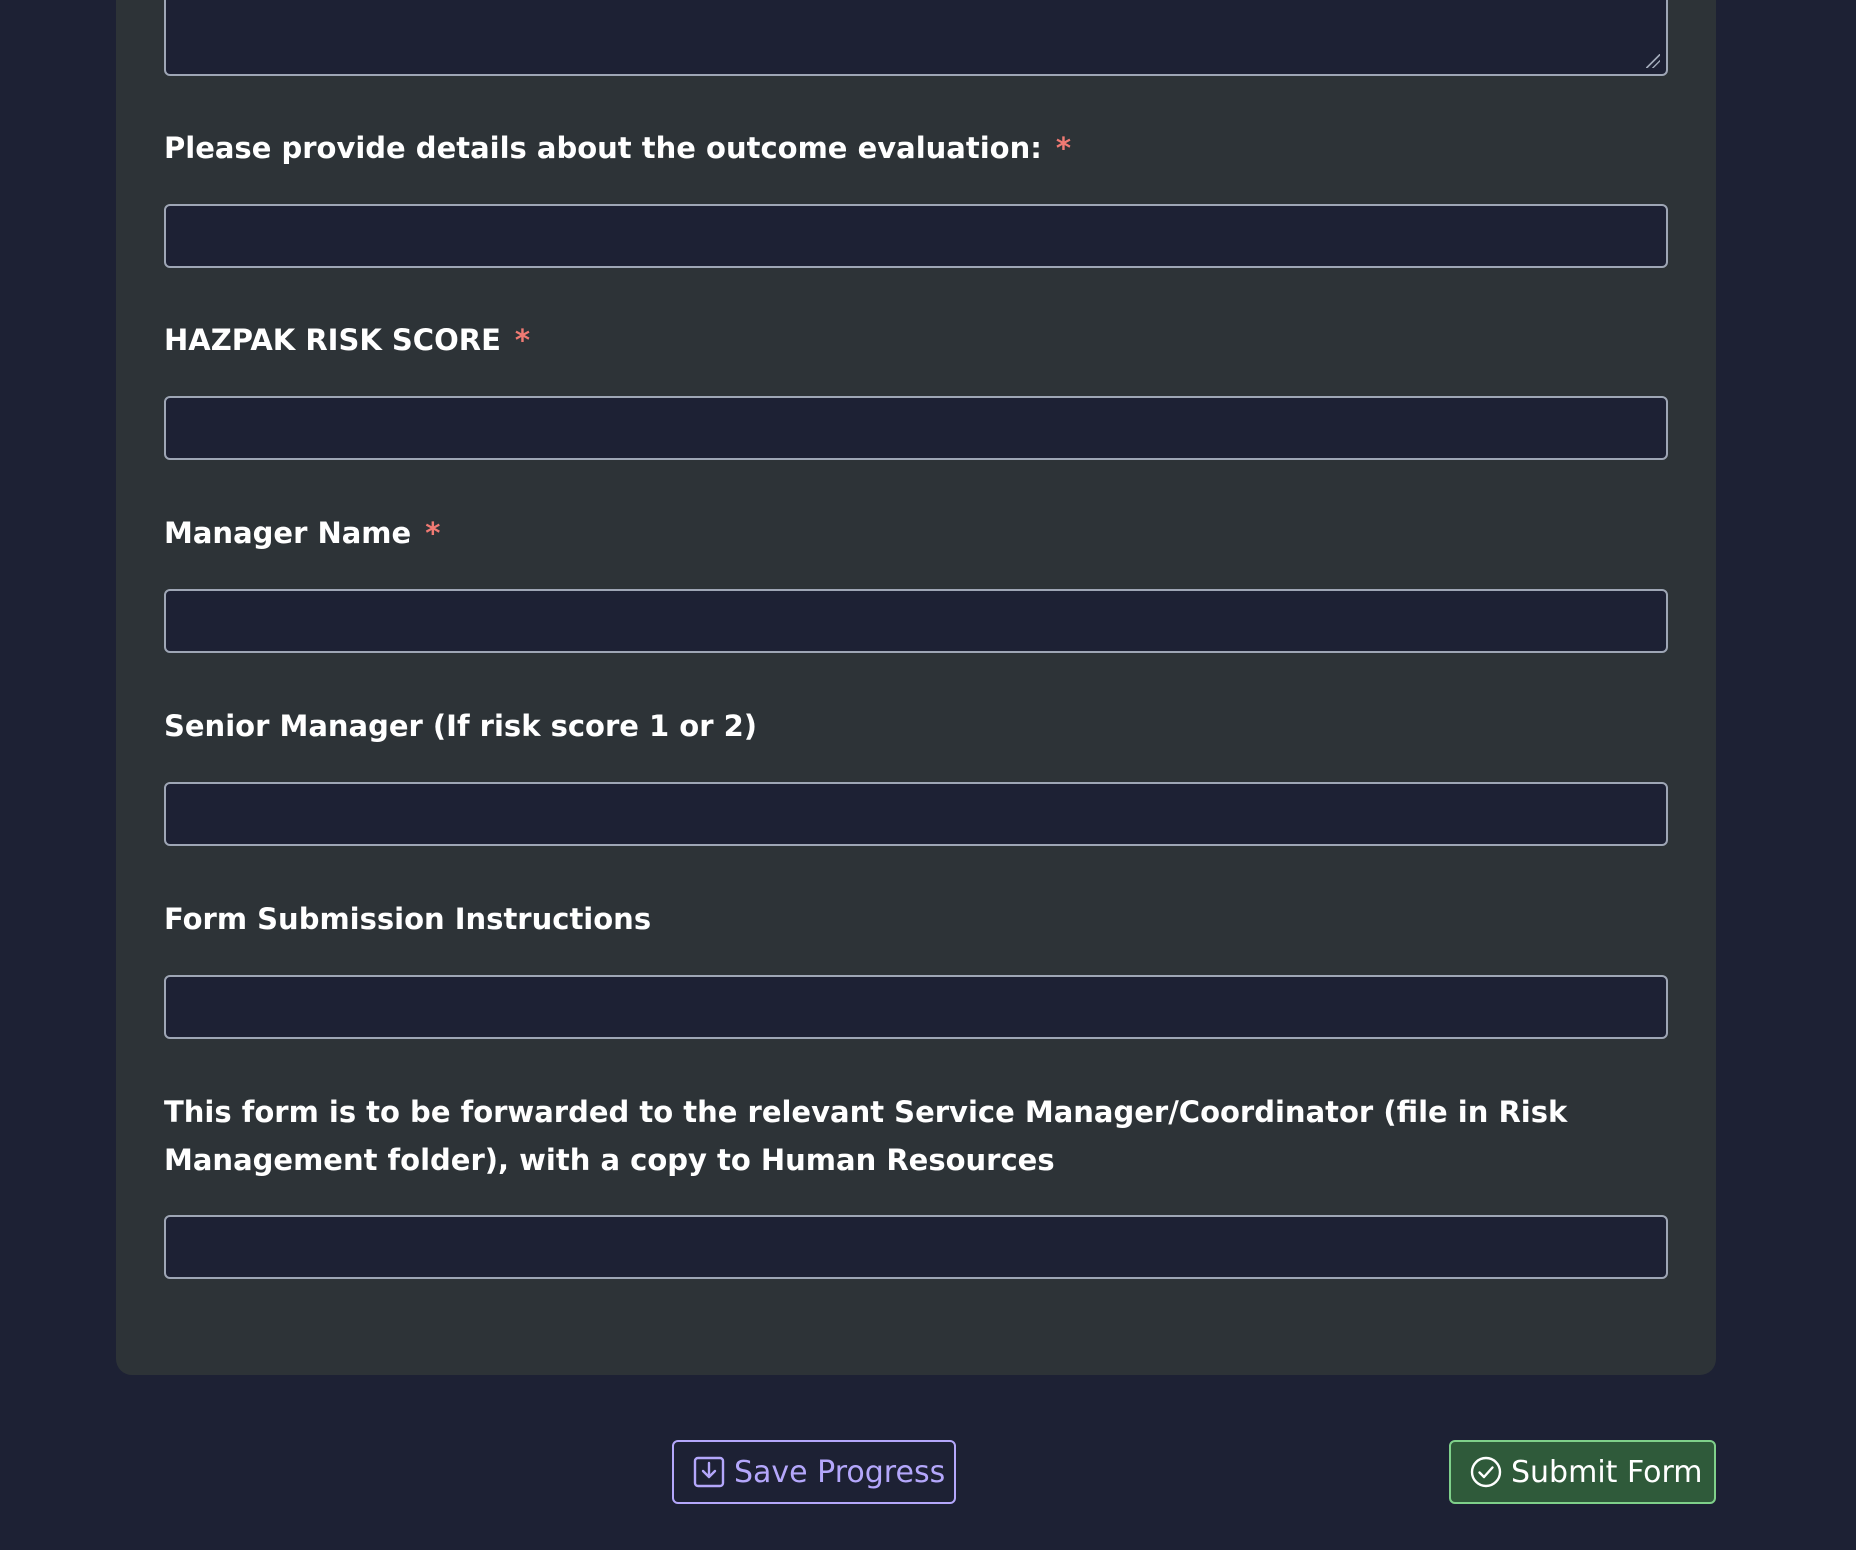 This screenshot has width=1856, height=1550. Describe the element at coordinates (1486, 1472) in the screenshot. I see `check-circle-icon` at that location.